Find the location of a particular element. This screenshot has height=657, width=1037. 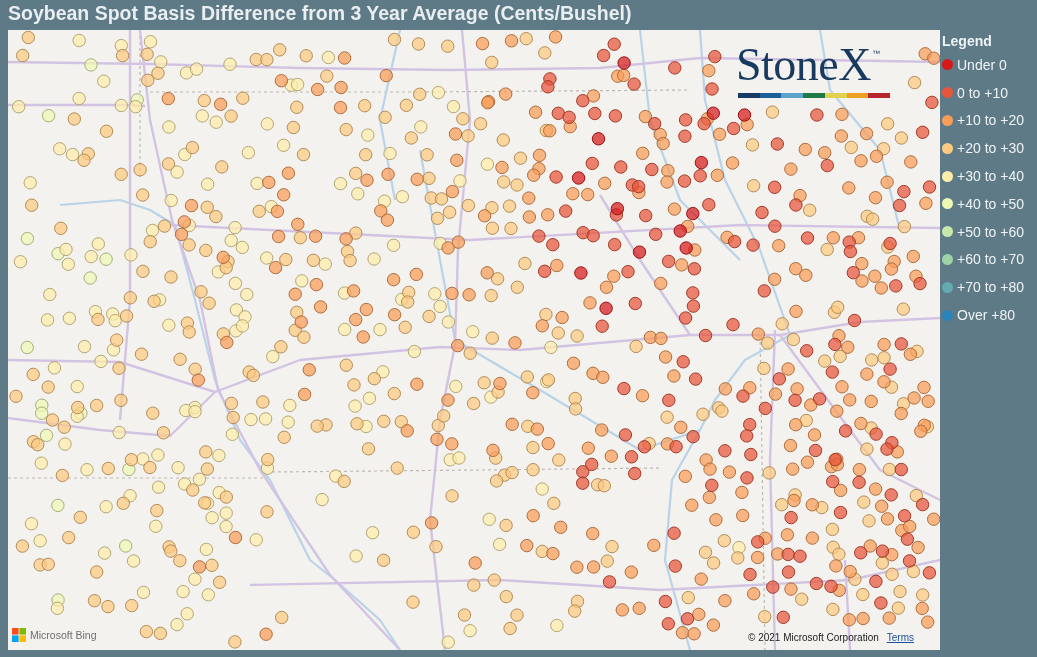

legend-label: 0 to +10 is located at coordinates (982, 92).